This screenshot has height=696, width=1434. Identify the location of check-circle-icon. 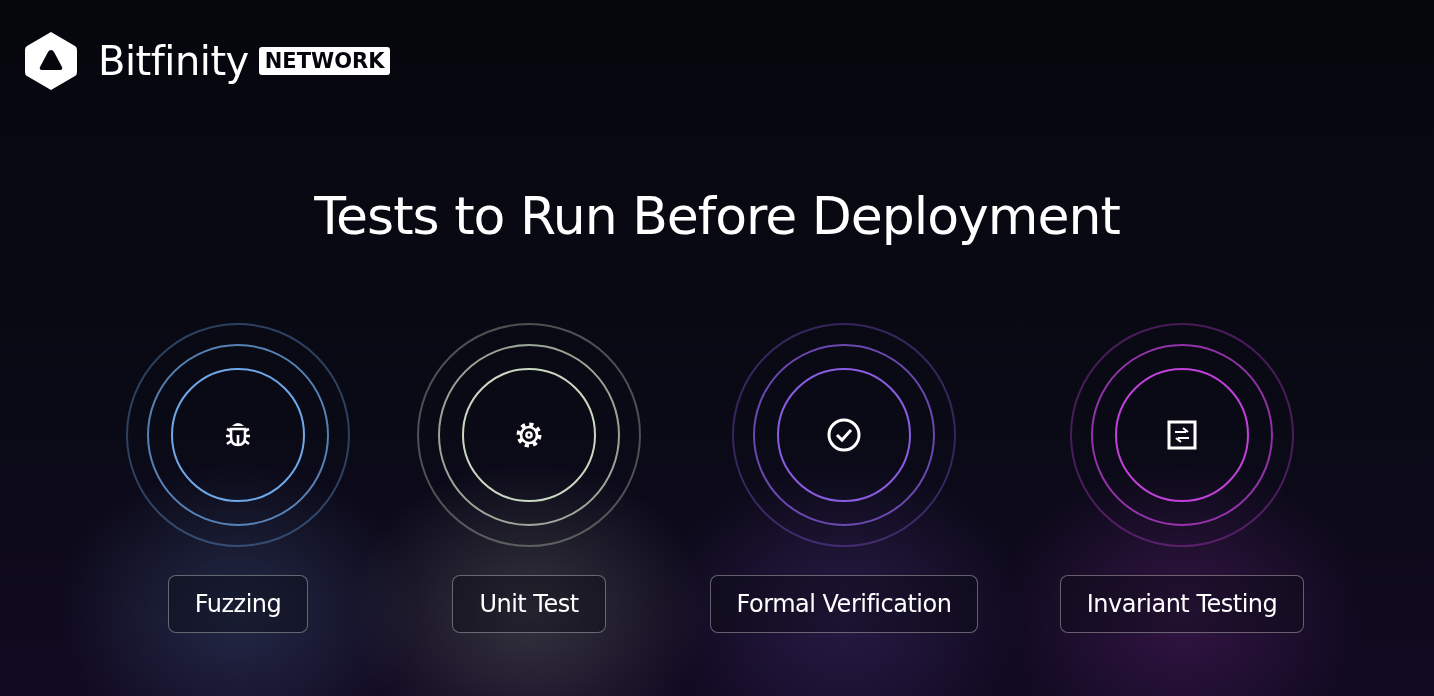
(844, 435).